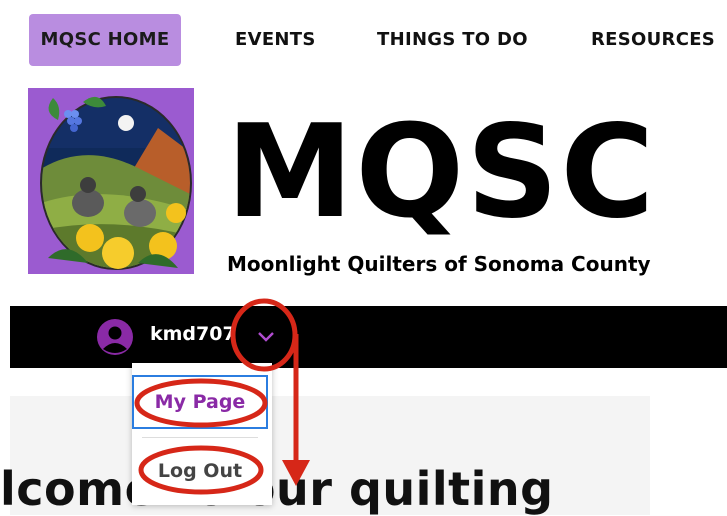 The image size is (727, 516). Describe the element at coordinates (115, 337) in the screenshot. I see `user-avatar-icon` at that location.